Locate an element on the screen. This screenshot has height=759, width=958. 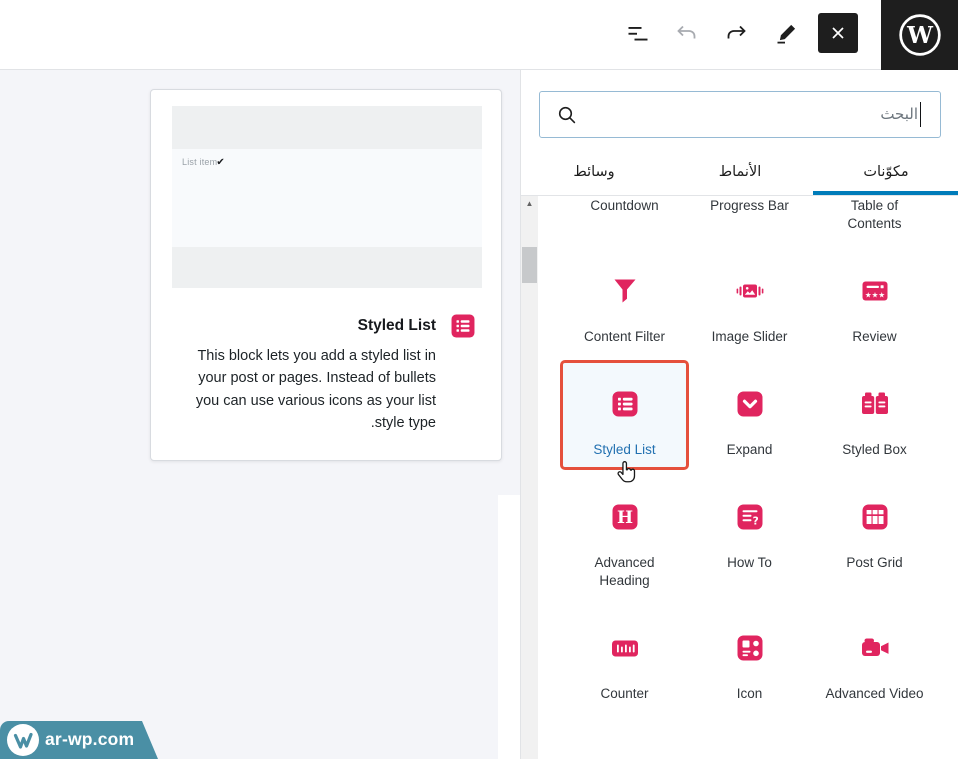
block-item-content-filter: Content Filter is located at coordinates (624, 304).